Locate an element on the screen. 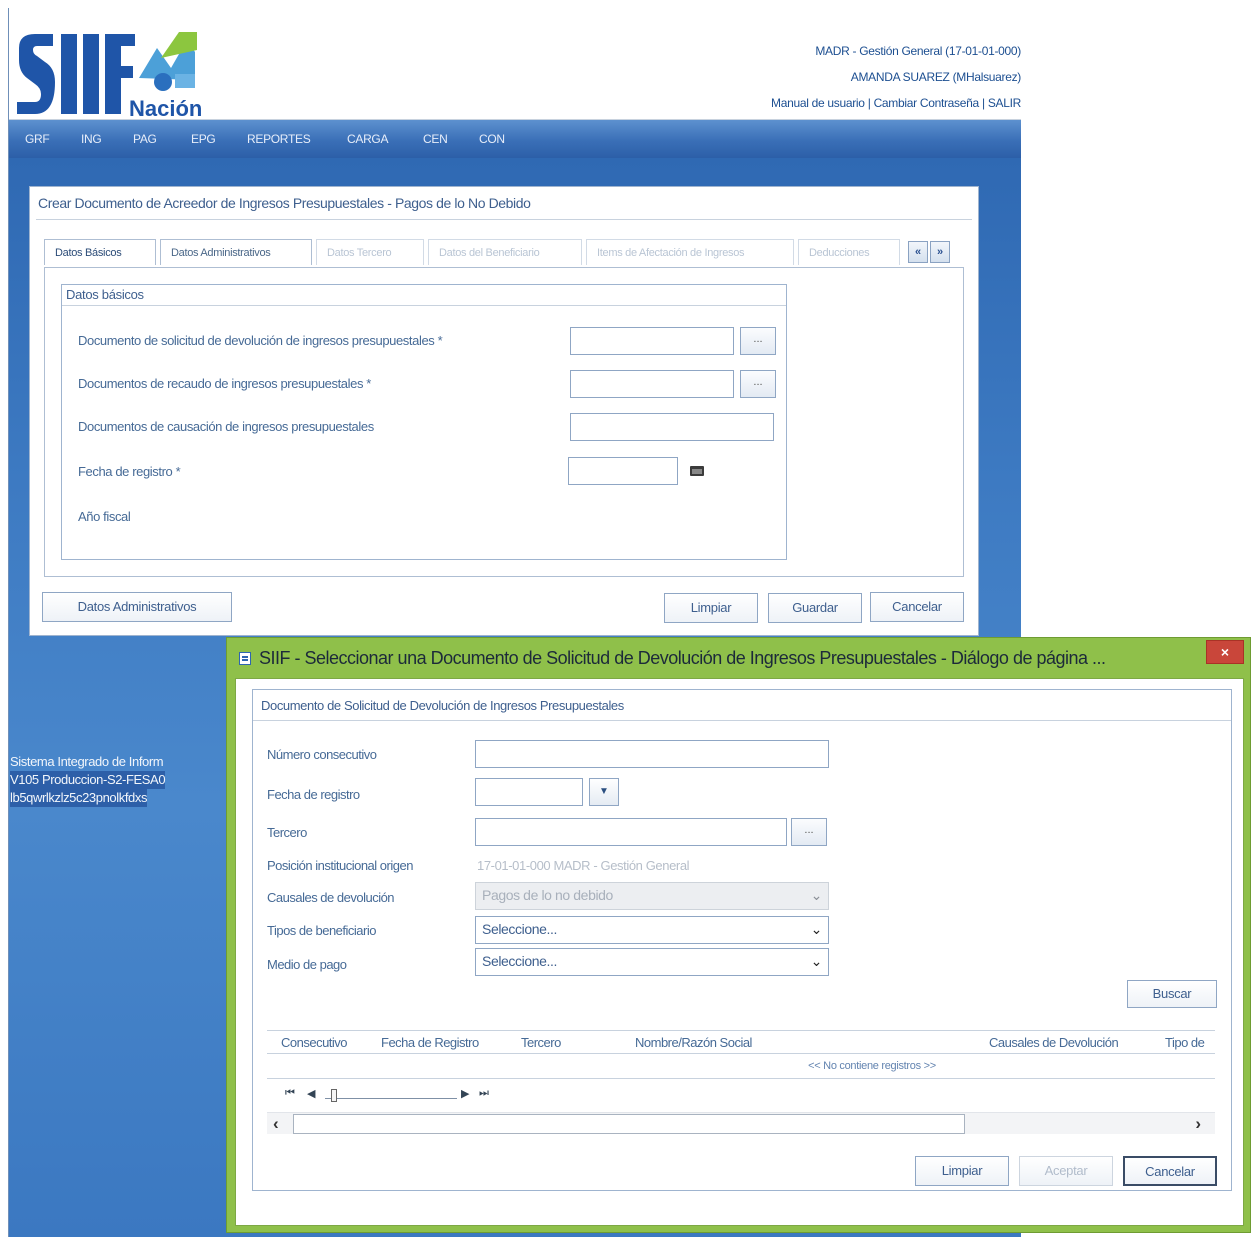  medio-pago-select: Seleccione... ⌄ is located at coordinates (652, 962).